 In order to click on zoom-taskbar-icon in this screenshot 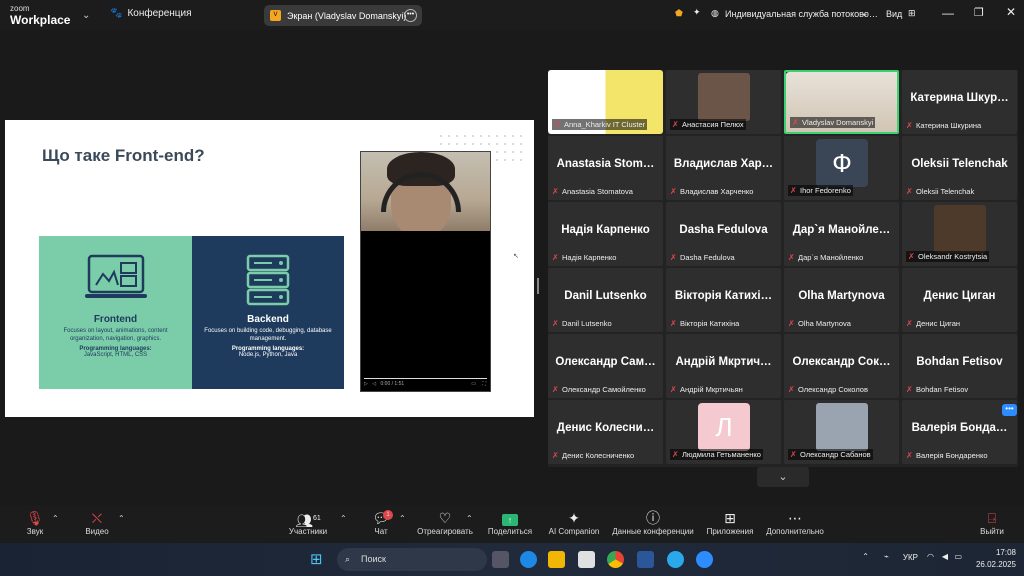, I will do `click(704, 559)`.